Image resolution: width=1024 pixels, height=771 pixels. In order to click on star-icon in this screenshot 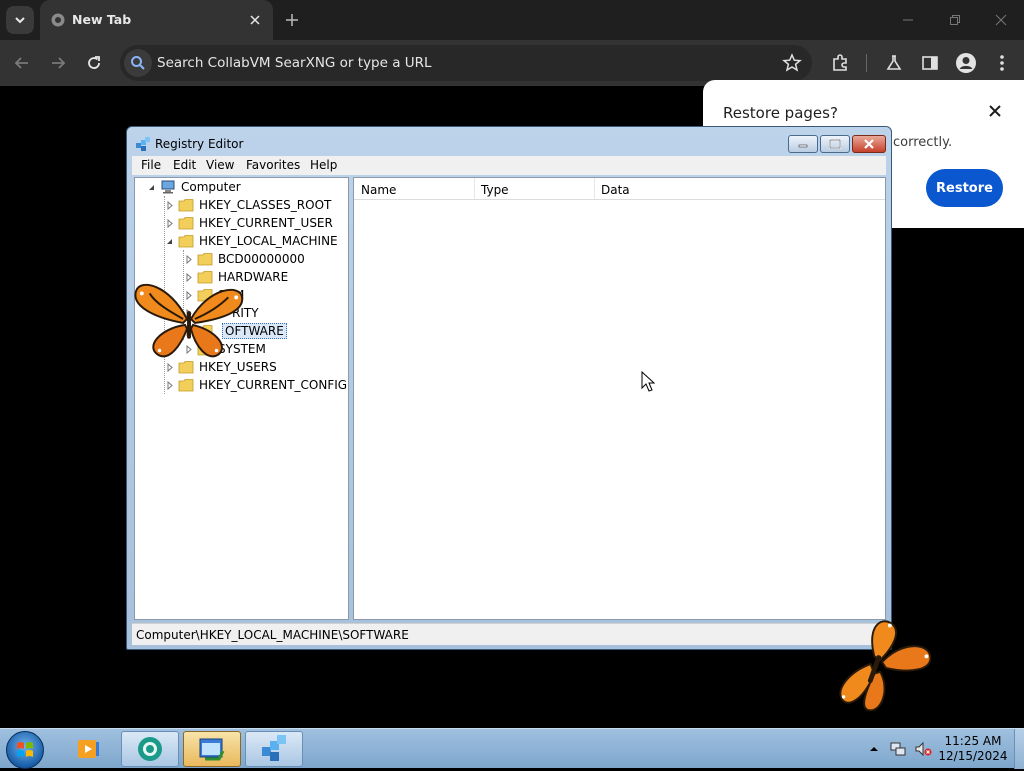, I will do `click(792, 63)`.